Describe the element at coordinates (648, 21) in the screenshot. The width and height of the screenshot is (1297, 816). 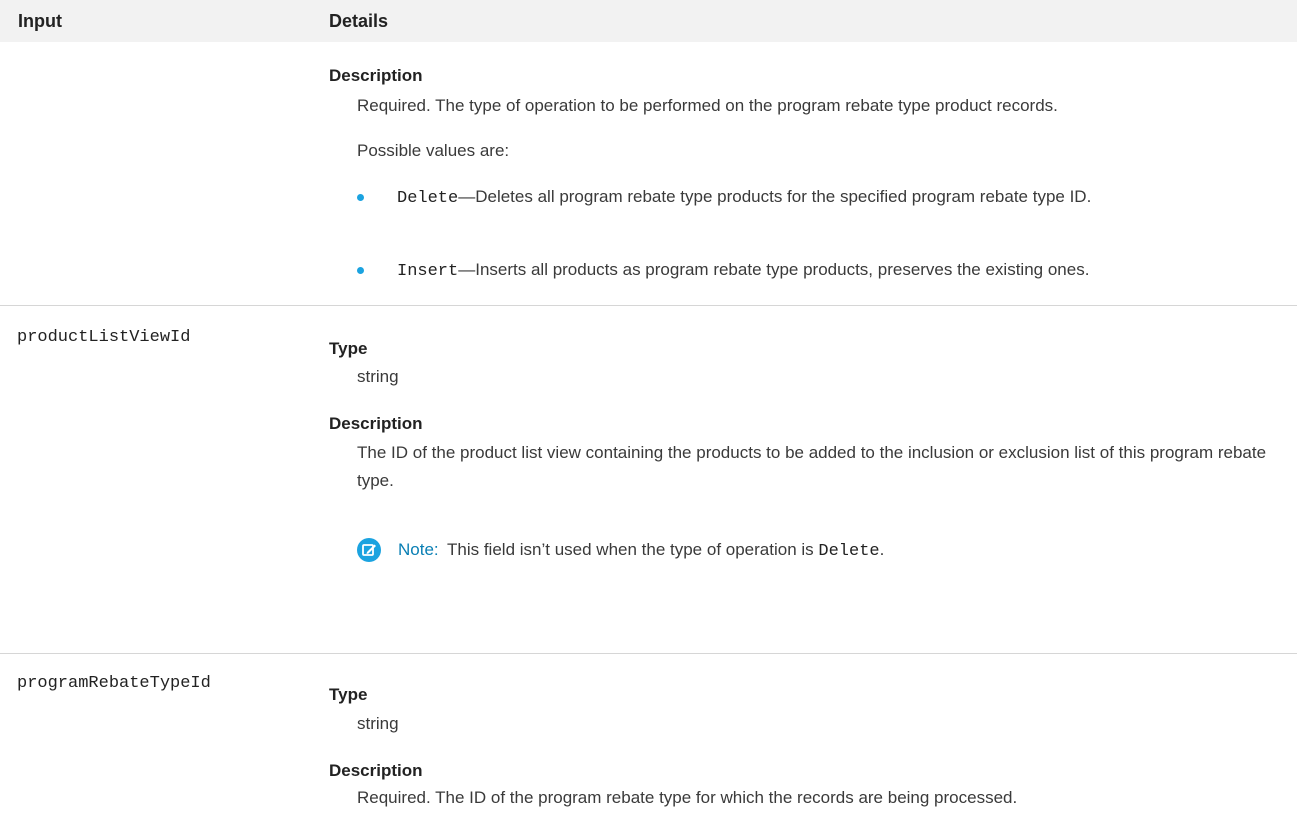
I see `table-header: Input Details` at that location.